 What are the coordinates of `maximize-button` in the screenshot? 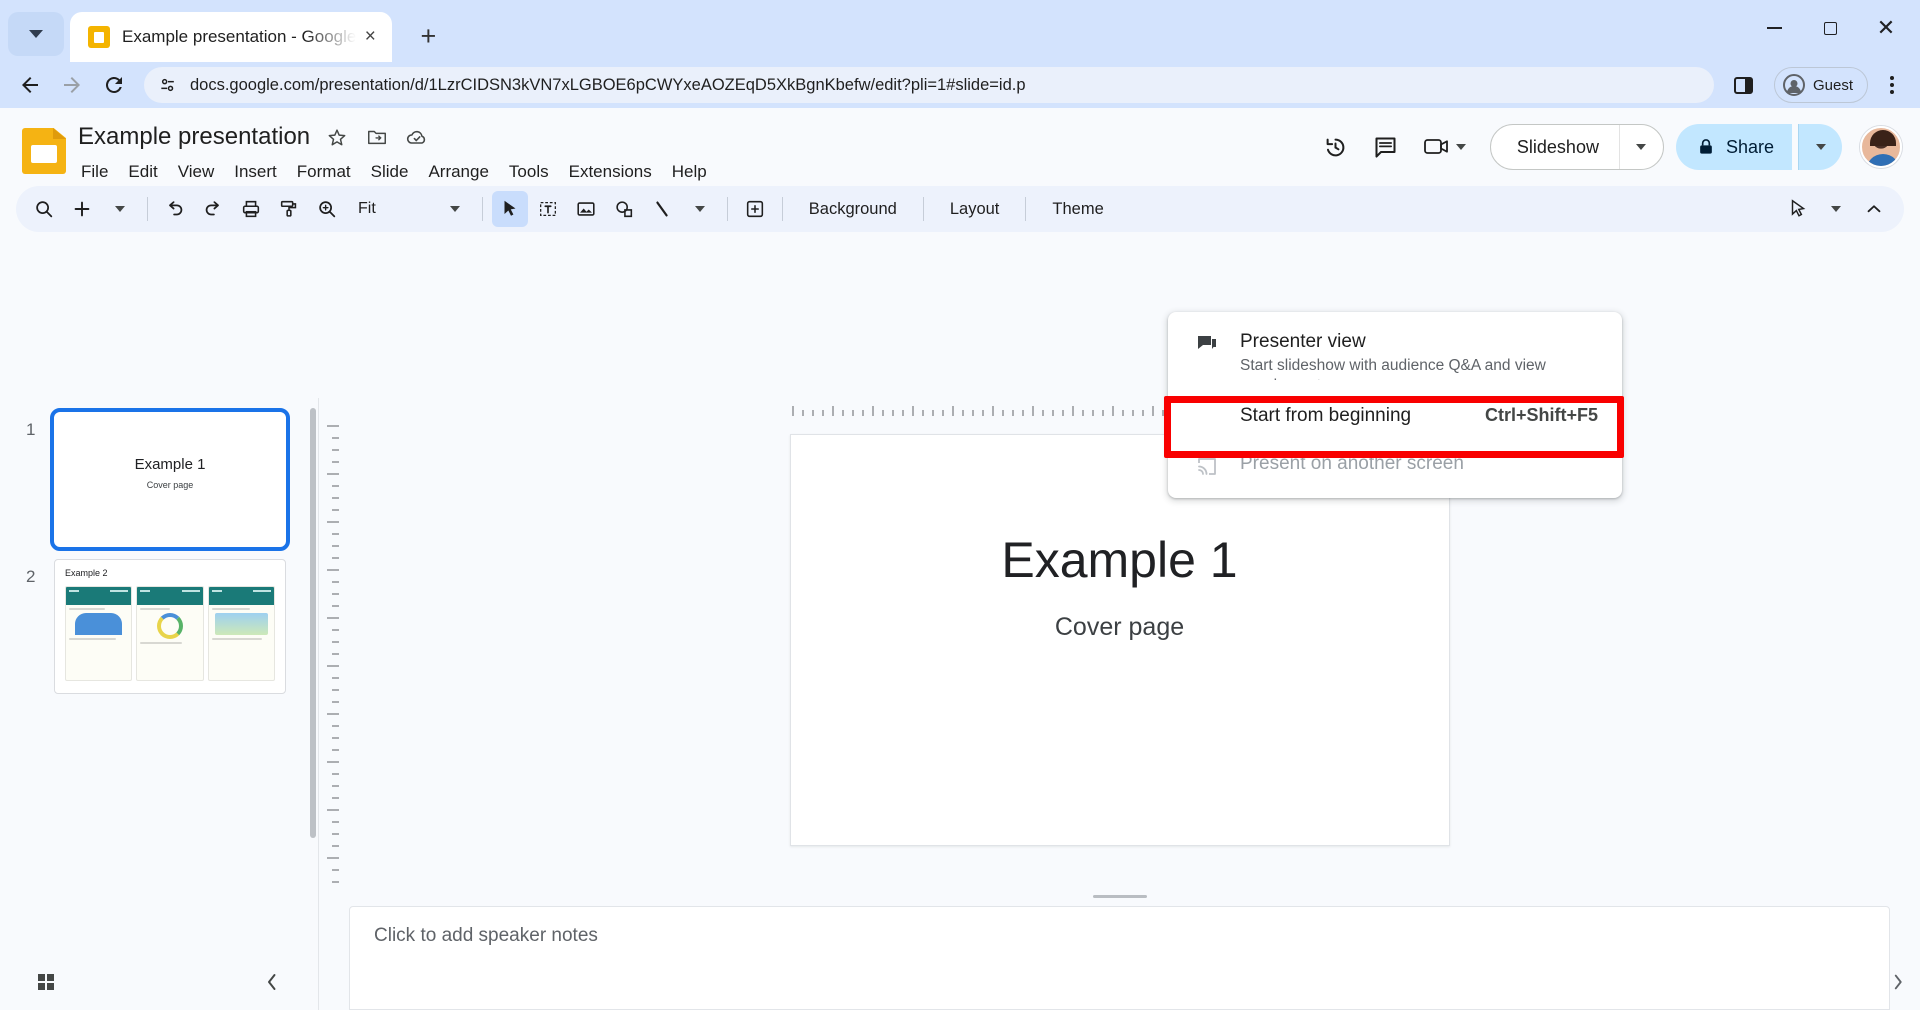 It's located at (1830, 28).